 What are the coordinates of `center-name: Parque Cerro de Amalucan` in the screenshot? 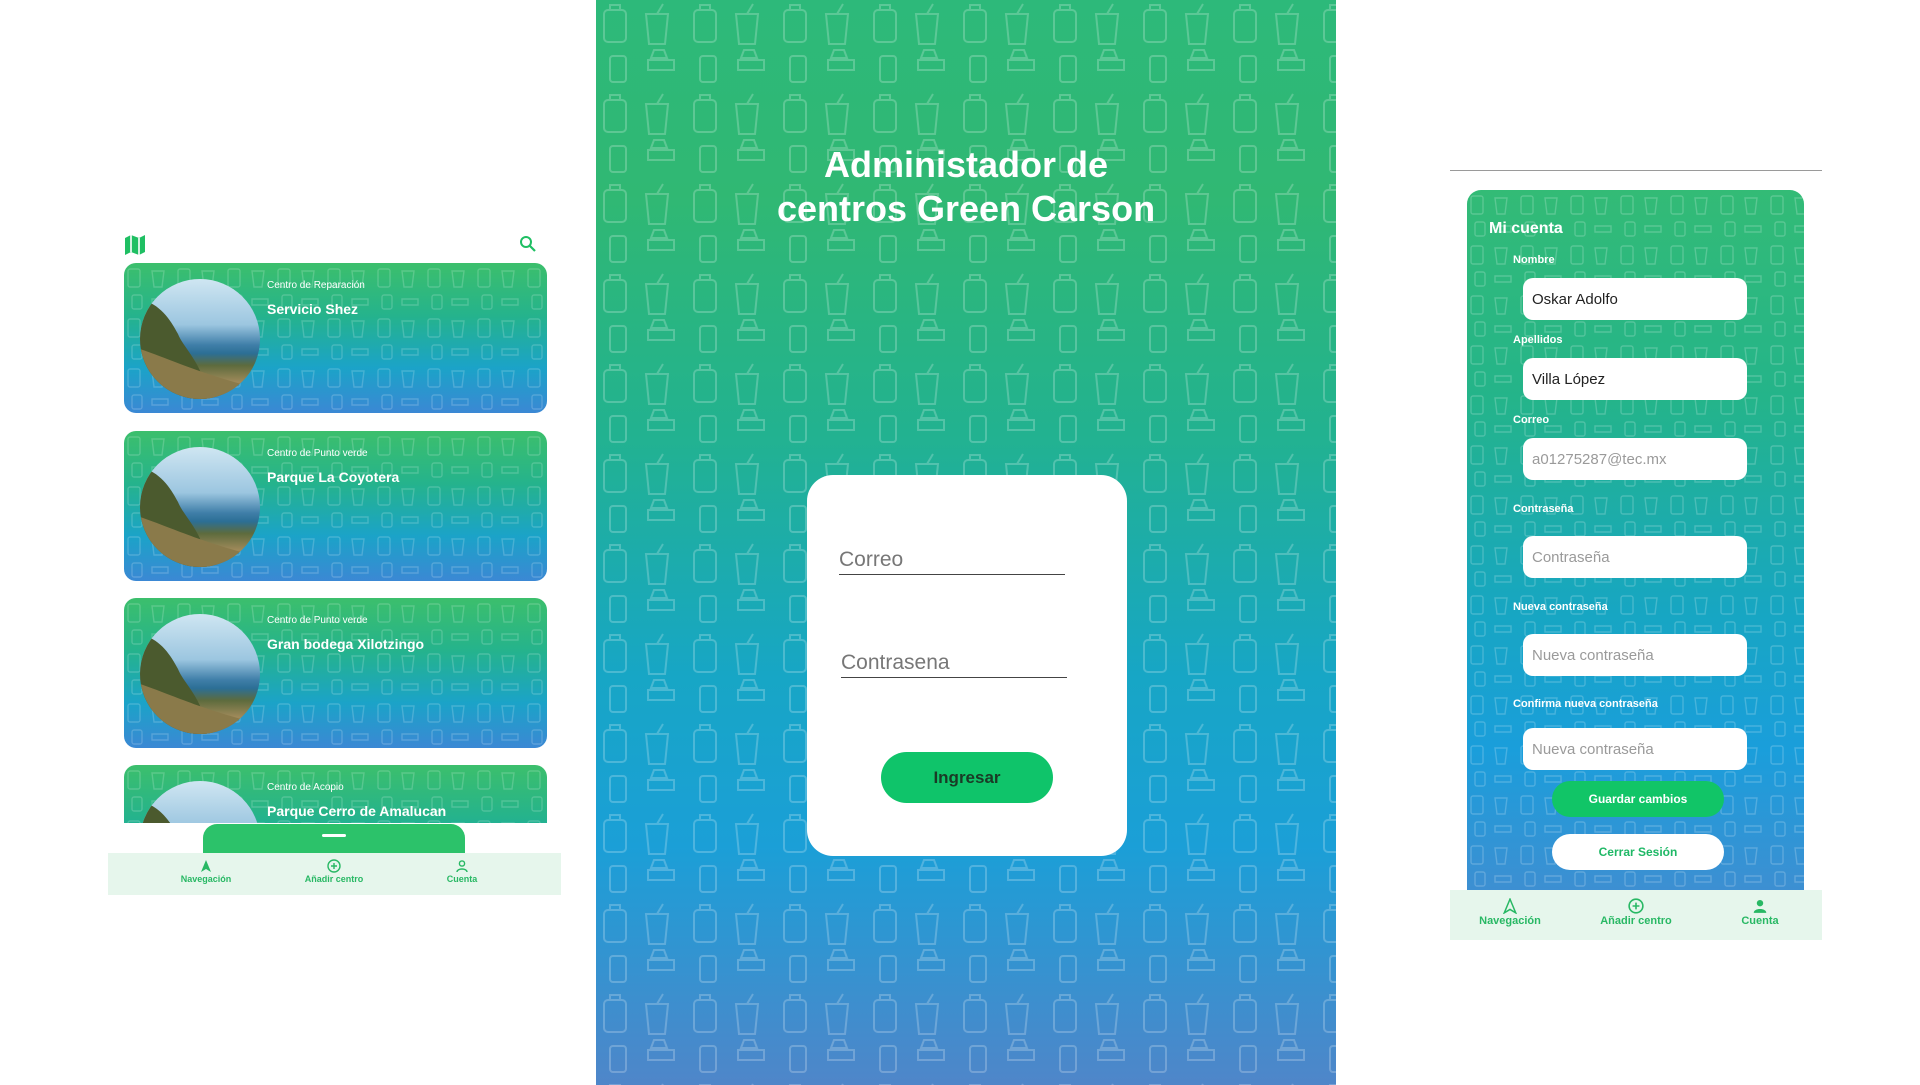 It's located at (357, 811).